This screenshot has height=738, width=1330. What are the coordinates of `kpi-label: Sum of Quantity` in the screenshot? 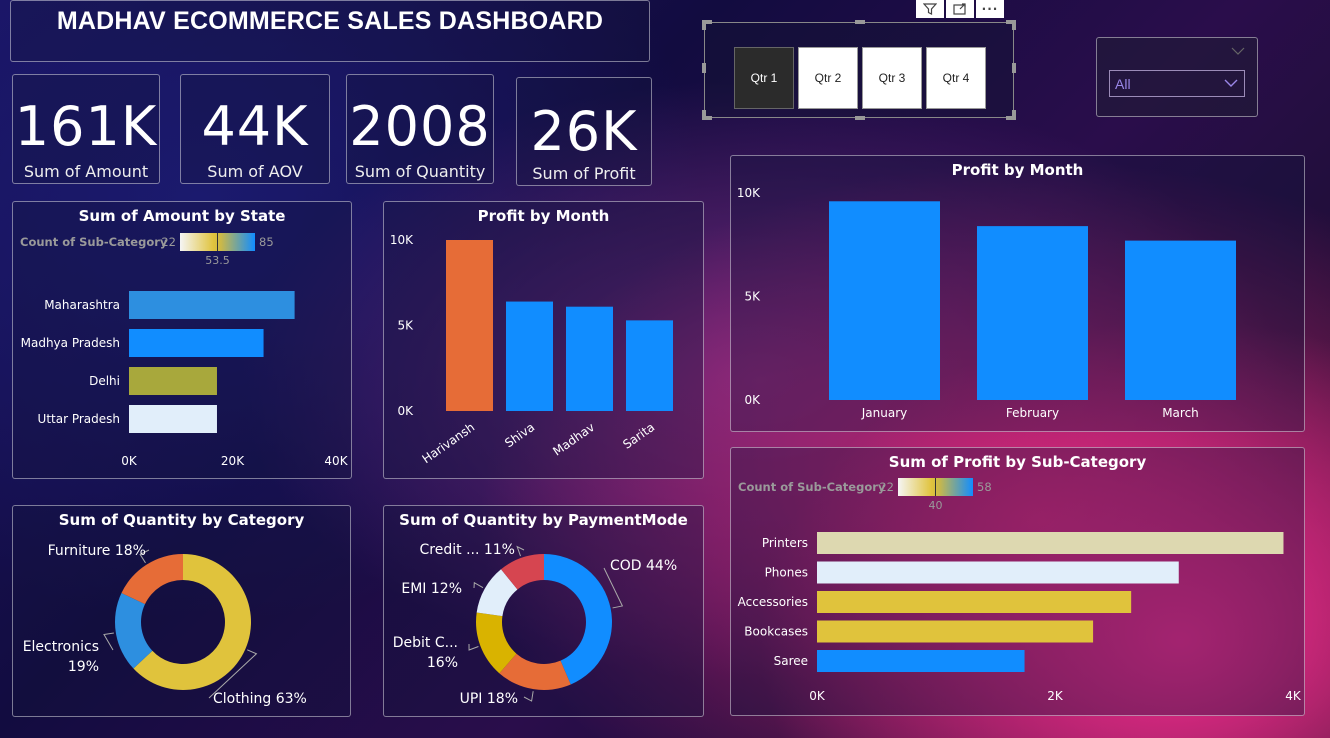 It's located at (420, 171).